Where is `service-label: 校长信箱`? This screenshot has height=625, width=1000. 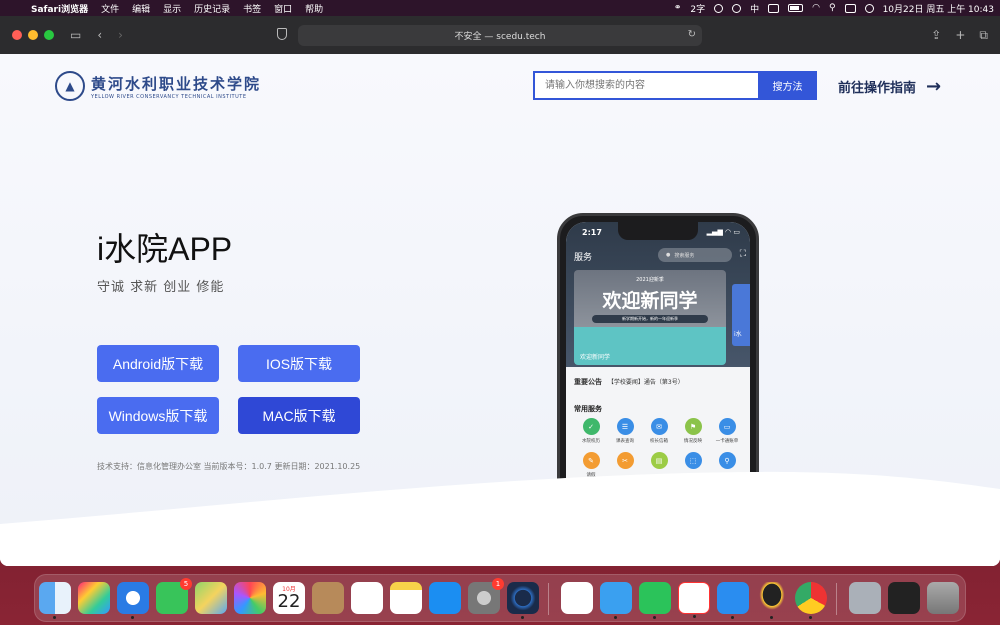
service-label: 校长信箱 is located at coordinates (659, 441).